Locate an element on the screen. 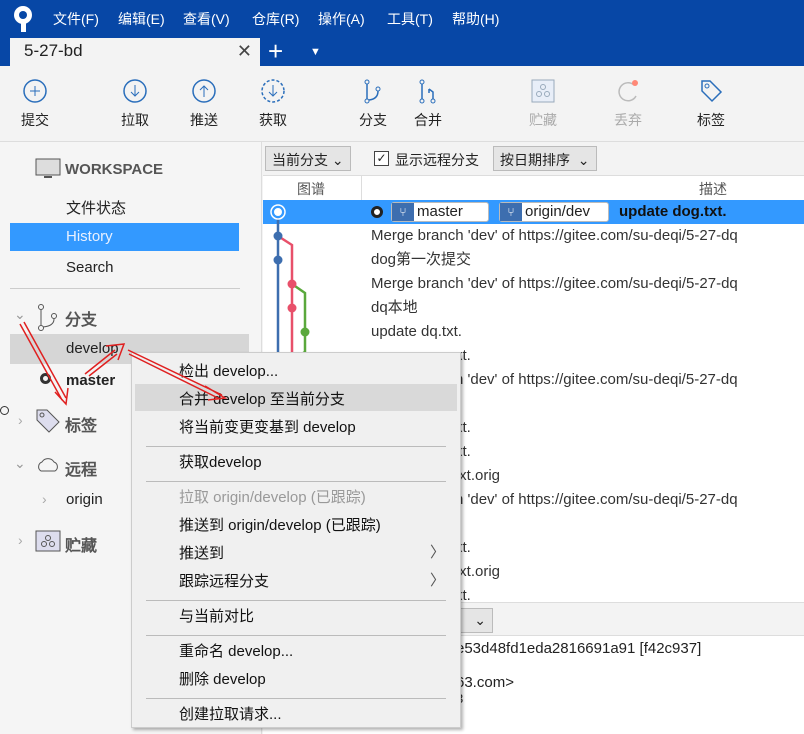 The height and width of the screenshot is (734, 804). divider is located at coordinates (361, 188).